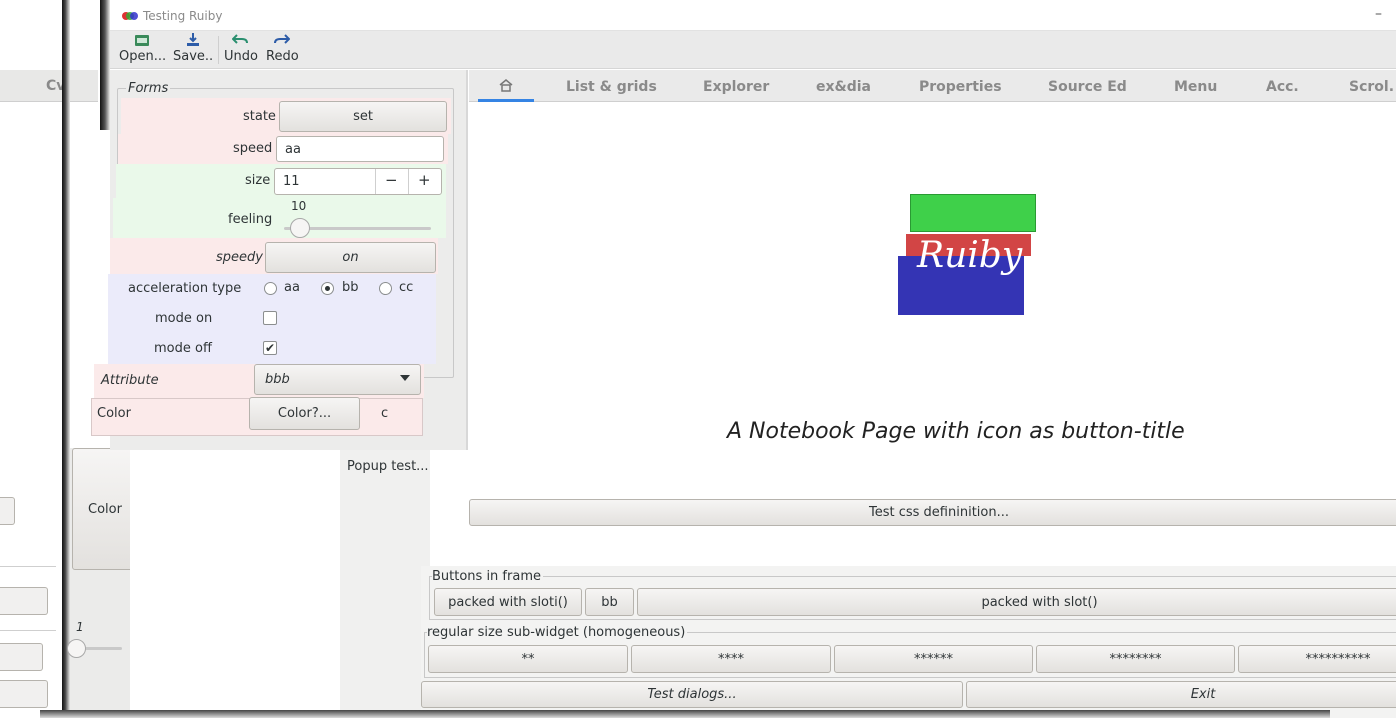  What do you see at coordinates (753, 50) in the screenshot?
I see `toolbar` at bounding box center [753, 50].